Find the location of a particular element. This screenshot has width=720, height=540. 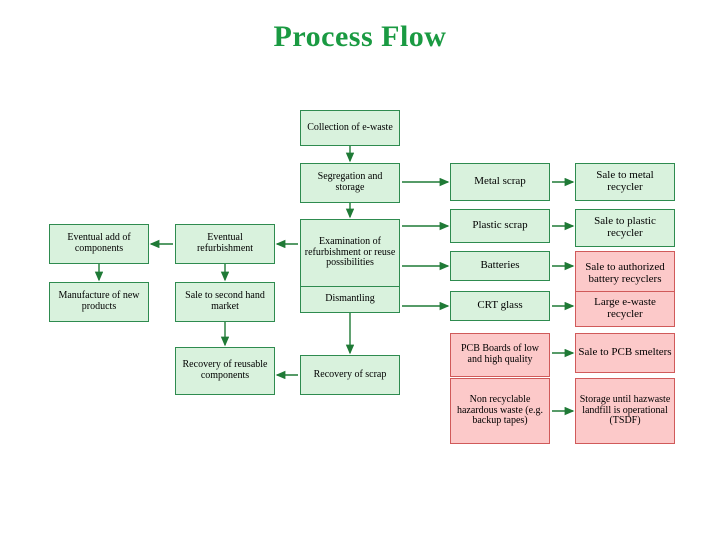

node-eventual-add-of-components: Eventual add of components is located at coordinates (99, 244).